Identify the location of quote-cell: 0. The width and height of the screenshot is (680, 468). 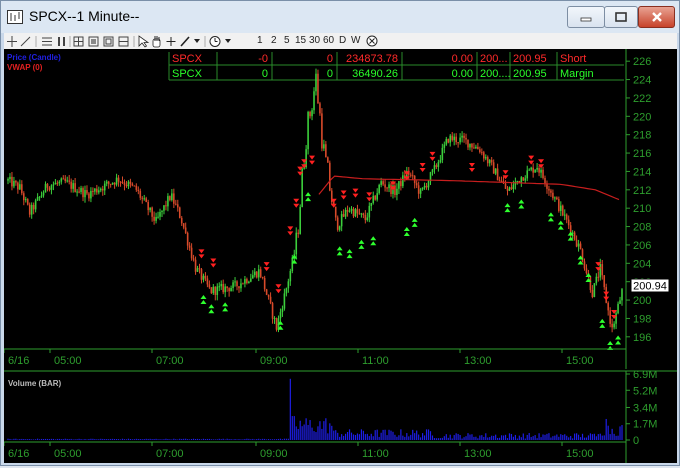
(330, 74).